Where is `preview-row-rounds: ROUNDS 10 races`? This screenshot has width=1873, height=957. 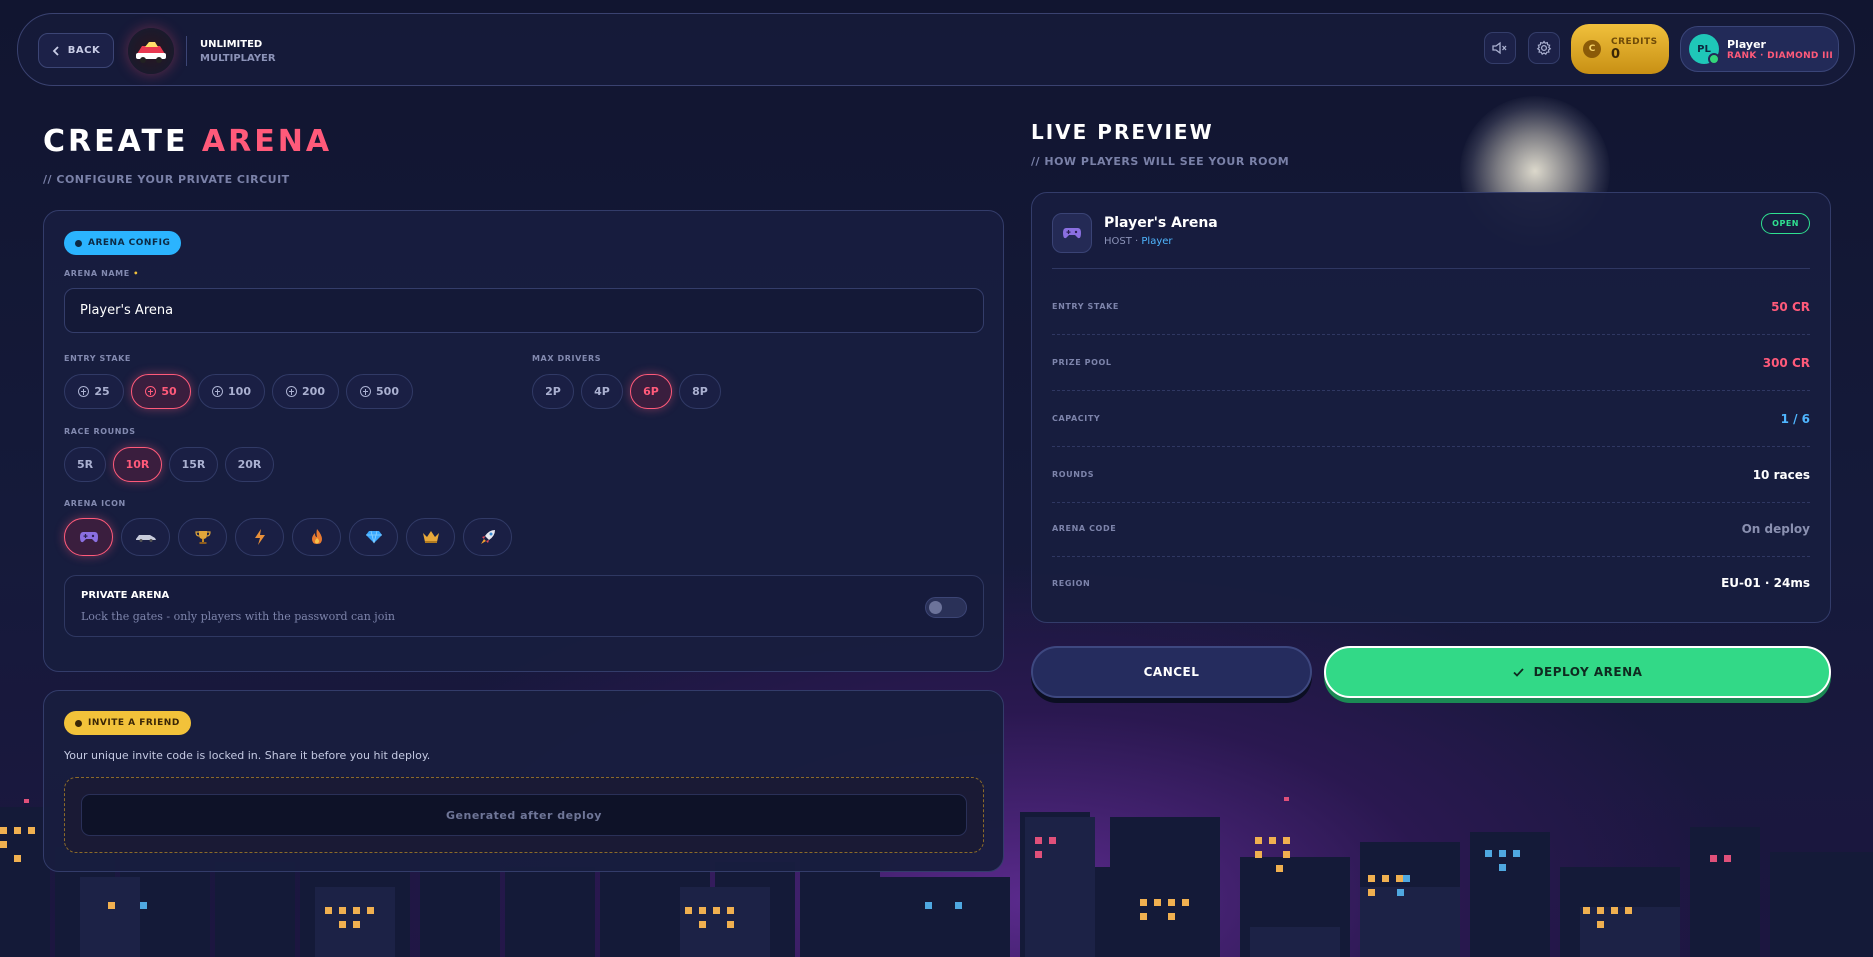
preview-row-rounds: ROUNDS 10 races is located at coordinates (1431, 475).